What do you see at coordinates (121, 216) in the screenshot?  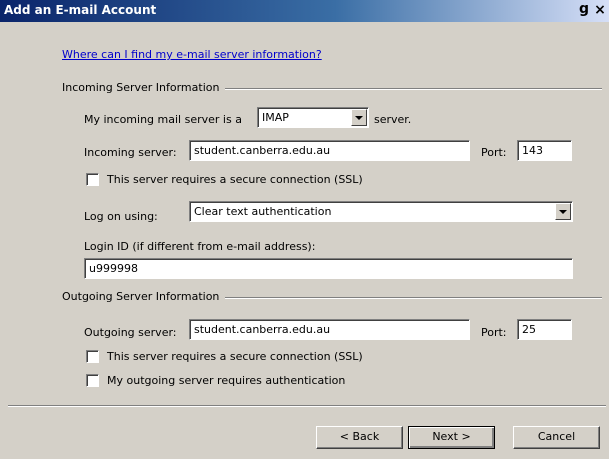 I see `logon-using-label: Log on using:` at bounding box center [121, 216].